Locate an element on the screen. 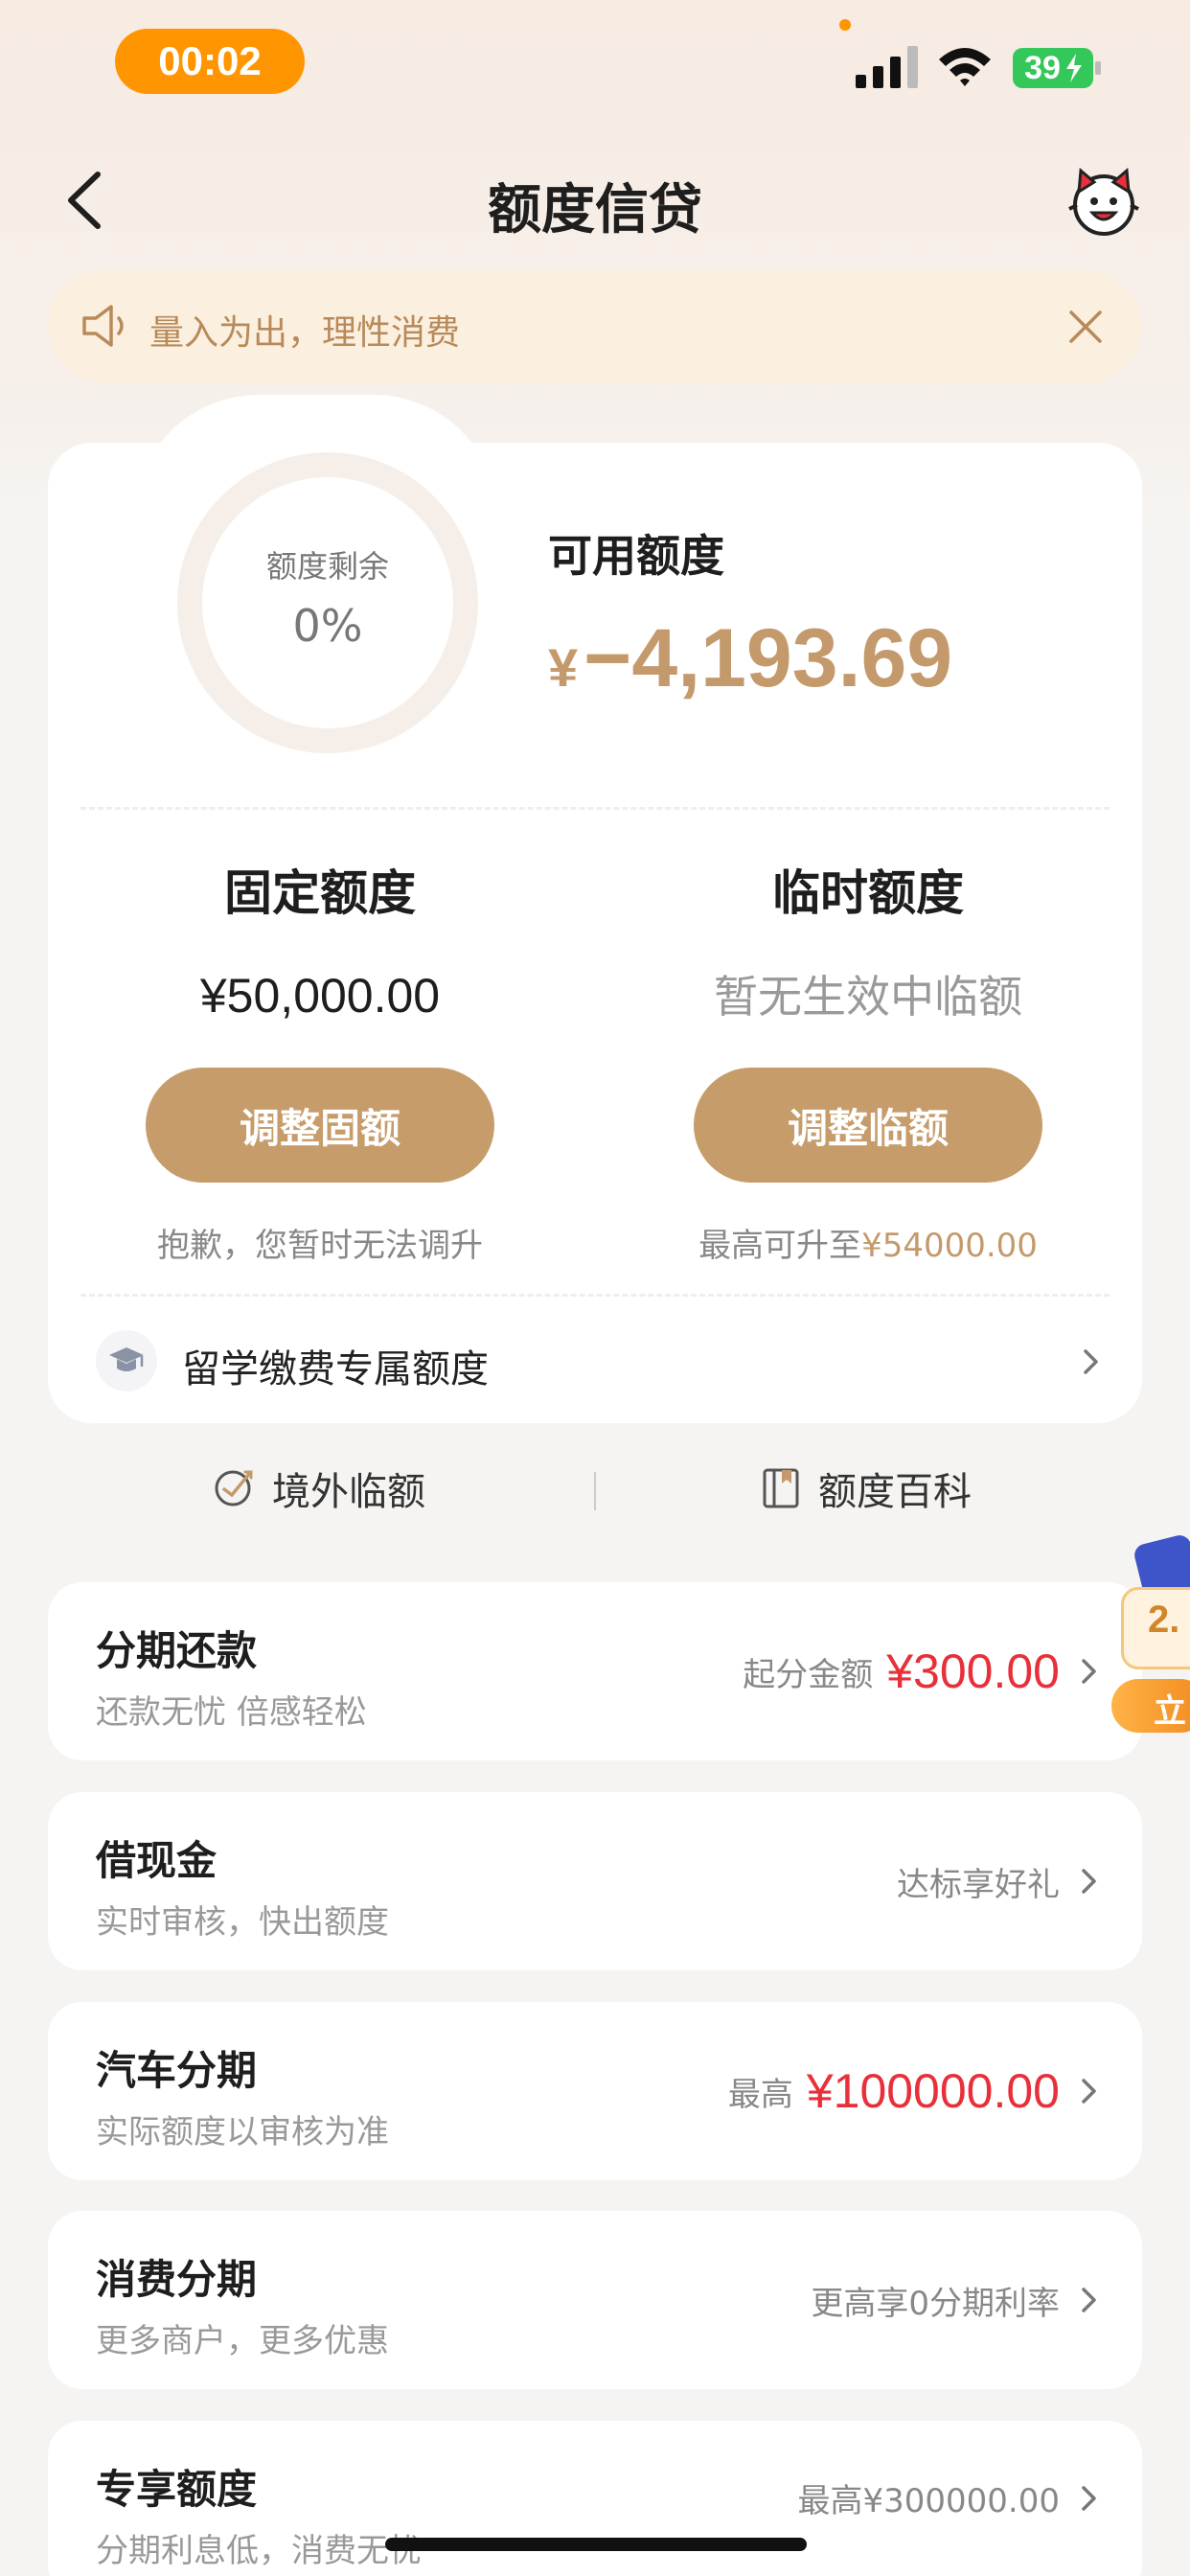 Image resolution: width=1190 pixels, height=2576 pixels. credit-sub-links: 境外临额 额度百科 is located at coordinates (595, 1488).